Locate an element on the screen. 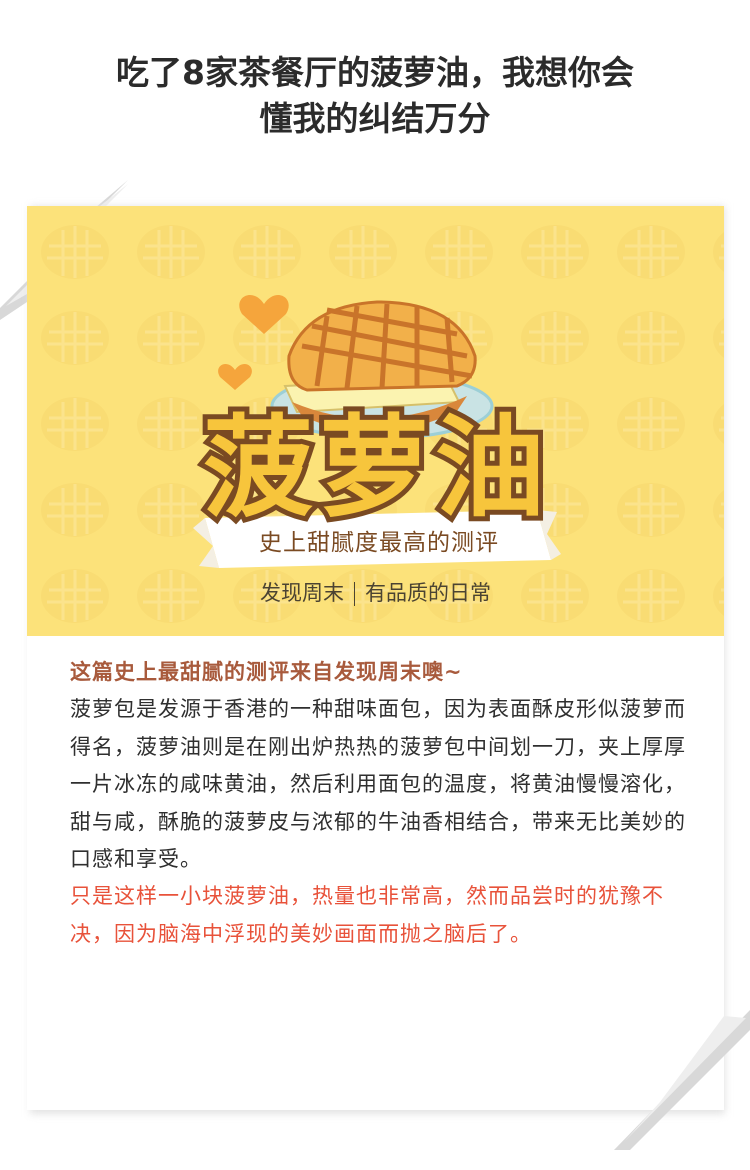 The height and width of the screenshot is (1170, 750). tagline-separator is located at coordinates (354, 594).